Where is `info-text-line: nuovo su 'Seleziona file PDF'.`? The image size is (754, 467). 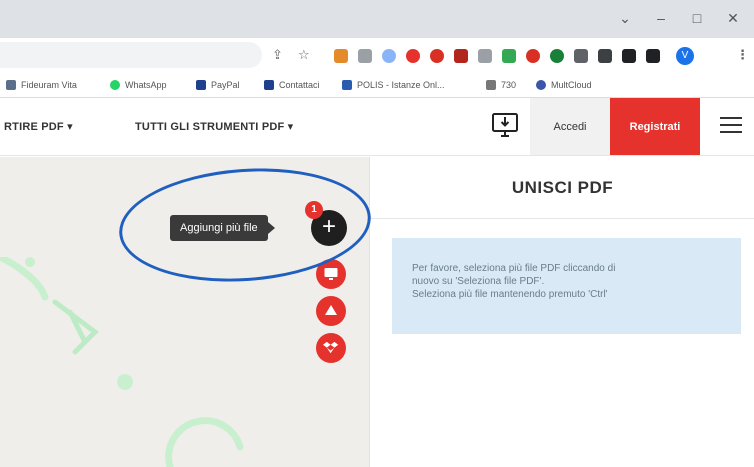 info-text-line: nuovo su 'Seleziona file PDF'. is located at coordinates (478, 281).